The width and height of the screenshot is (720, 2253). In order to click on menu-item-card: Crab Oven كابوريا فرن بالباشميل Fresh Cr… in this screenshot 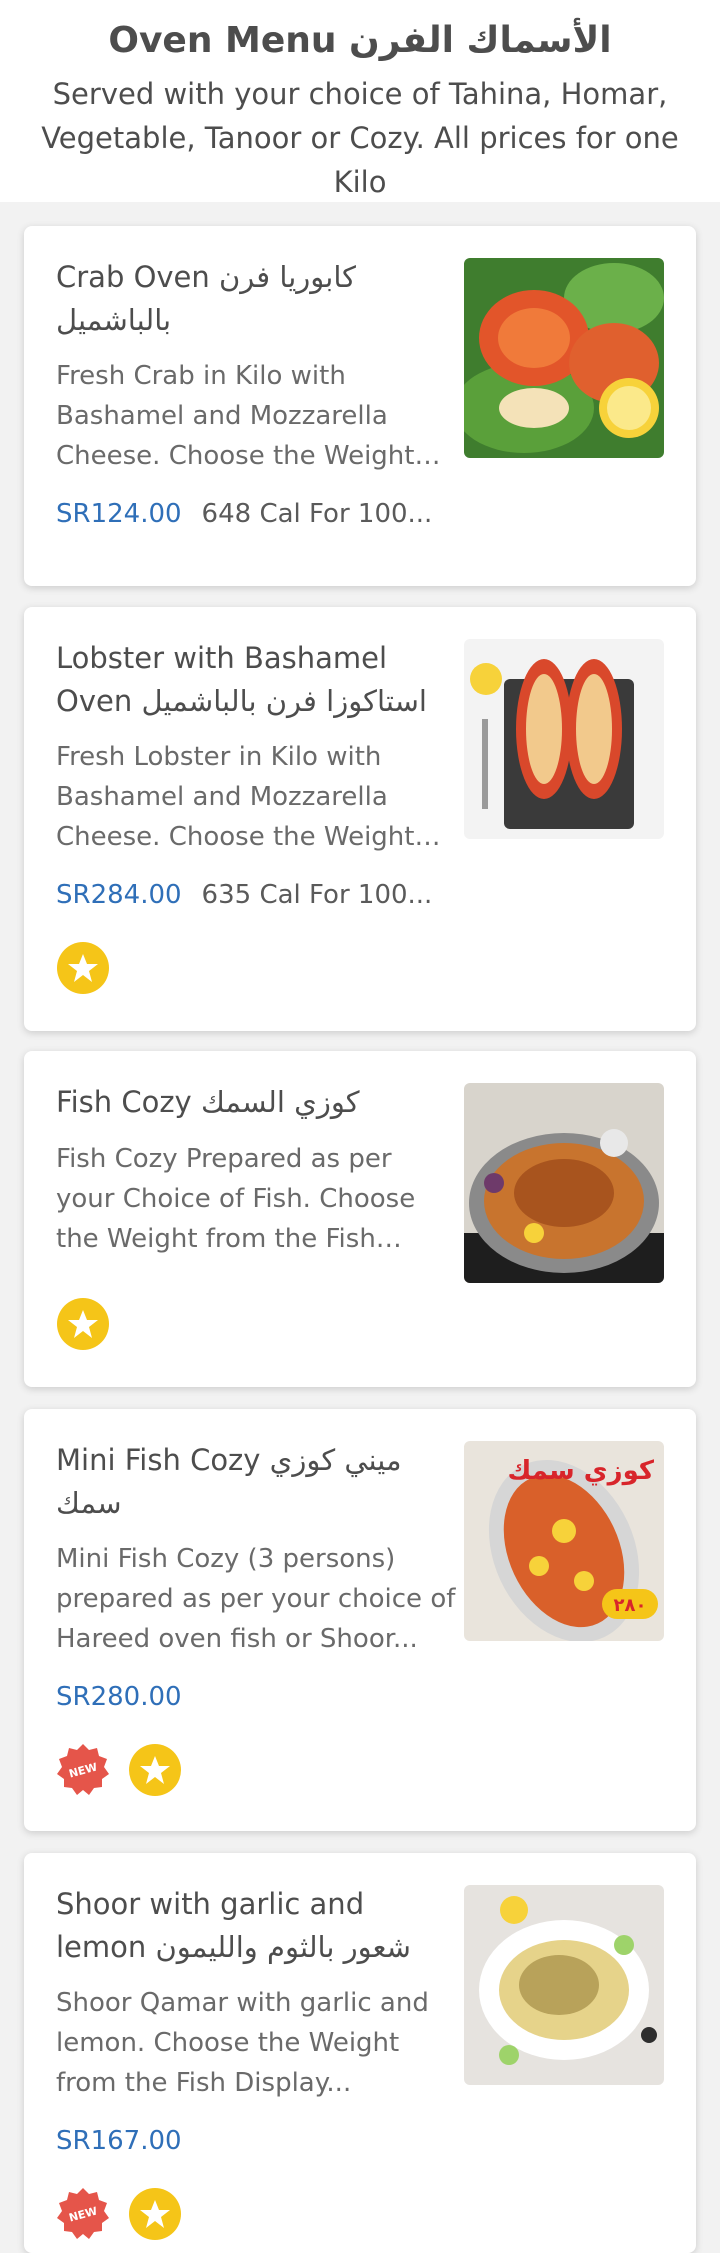, I will do `click(360, 406)`.